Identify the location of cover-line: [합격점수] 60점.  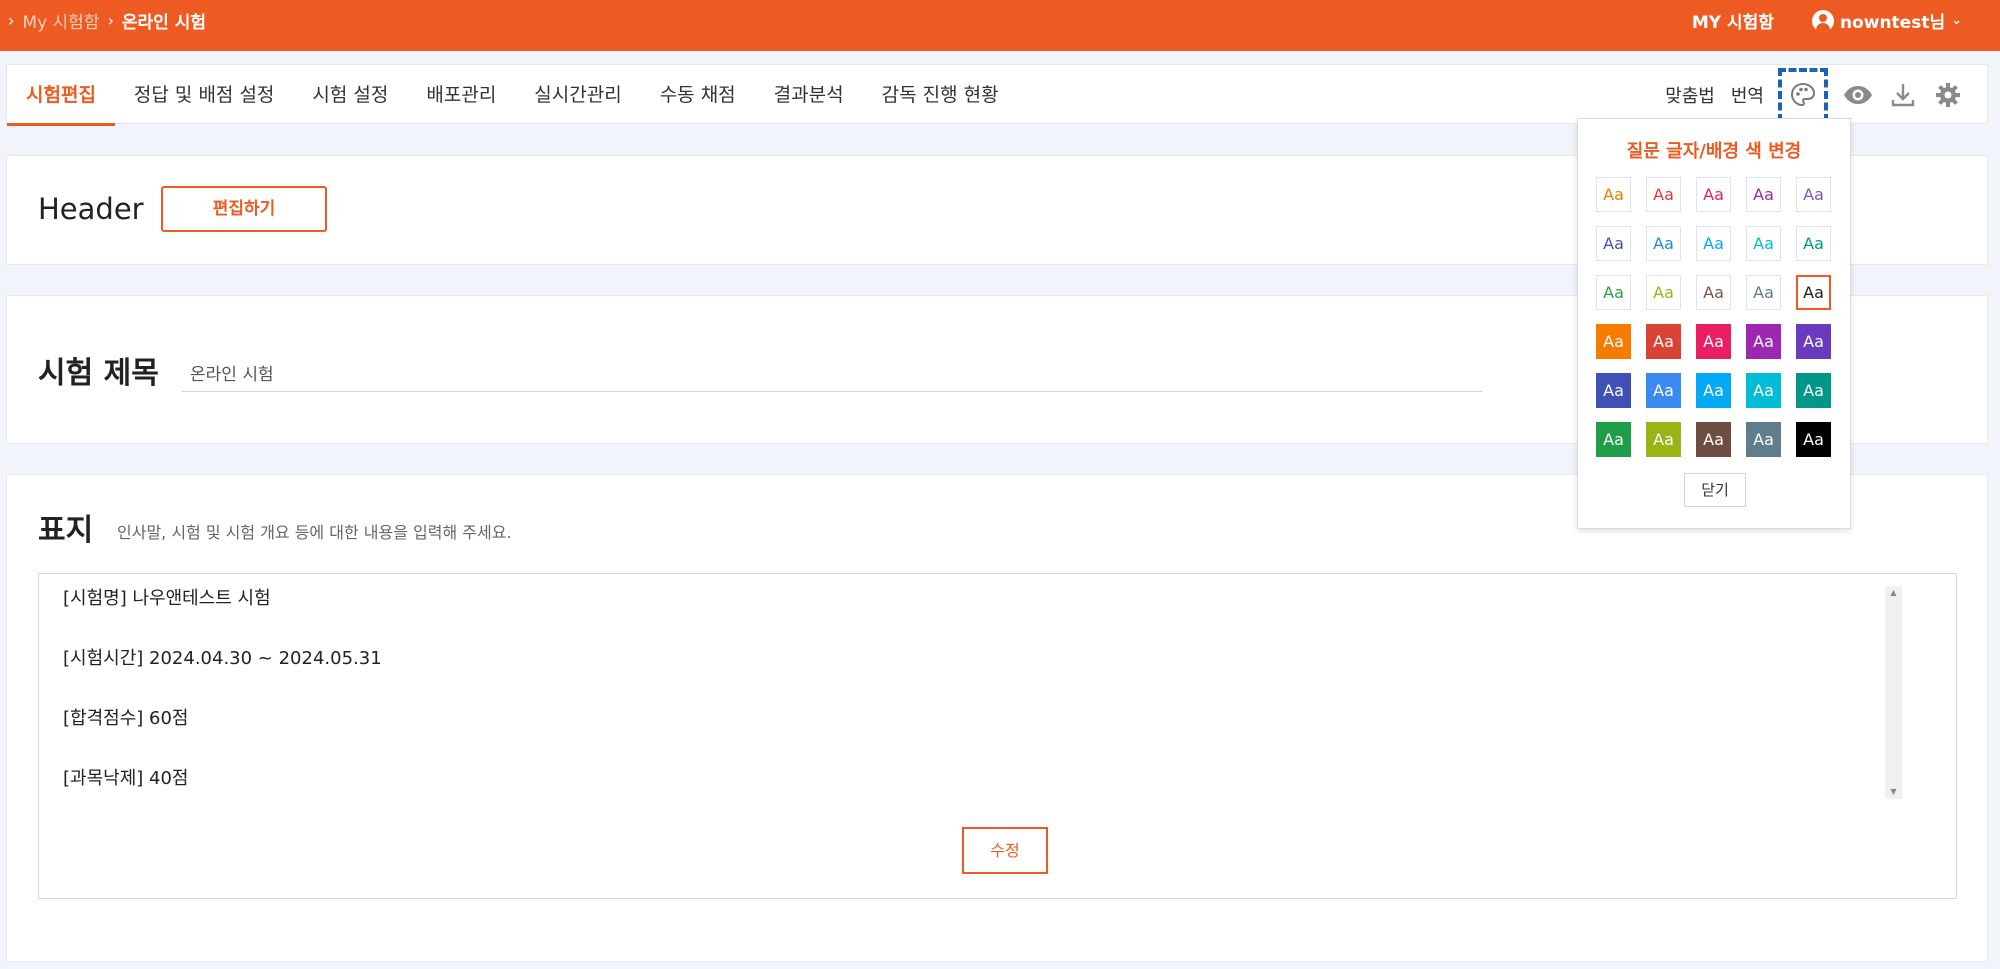
(126, 718).